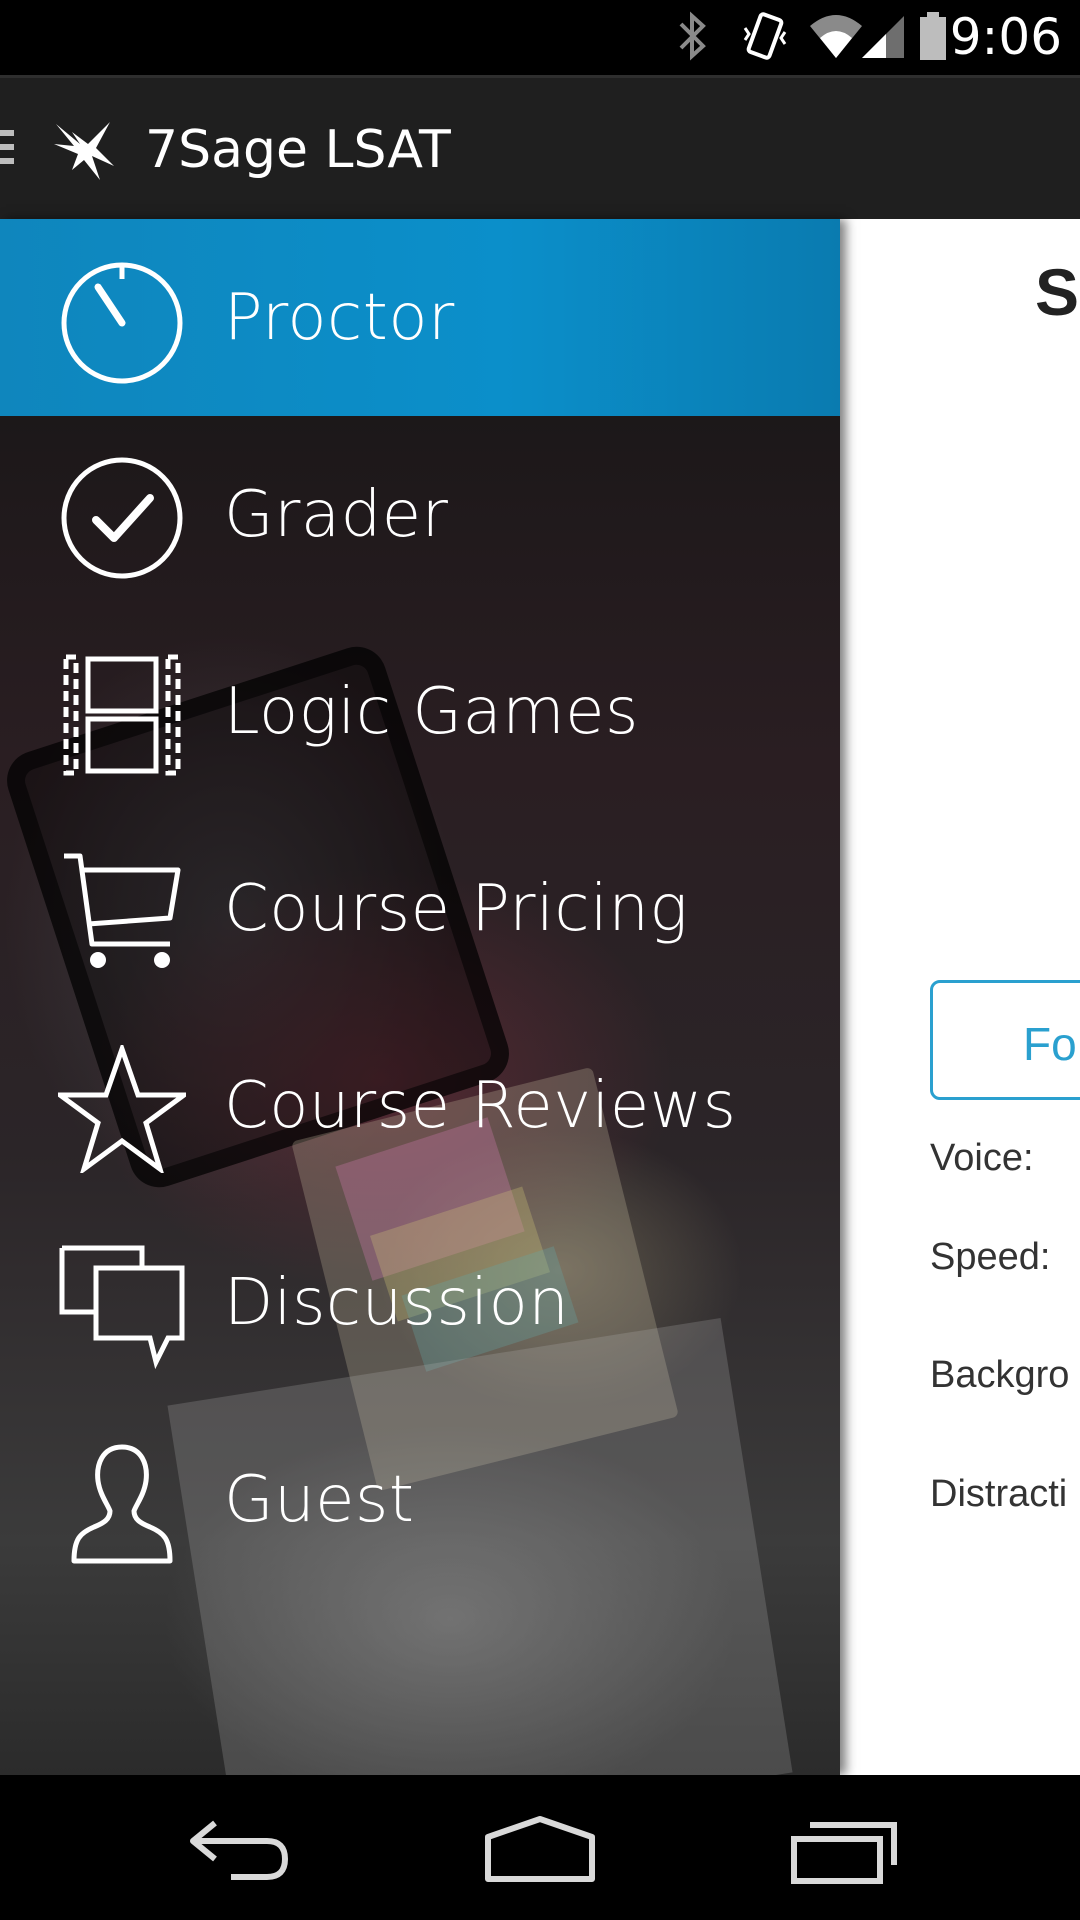 The width and height of the screenshot is (1080, 1920). I want to click on panel-heading: Se, so click(1057, 292).